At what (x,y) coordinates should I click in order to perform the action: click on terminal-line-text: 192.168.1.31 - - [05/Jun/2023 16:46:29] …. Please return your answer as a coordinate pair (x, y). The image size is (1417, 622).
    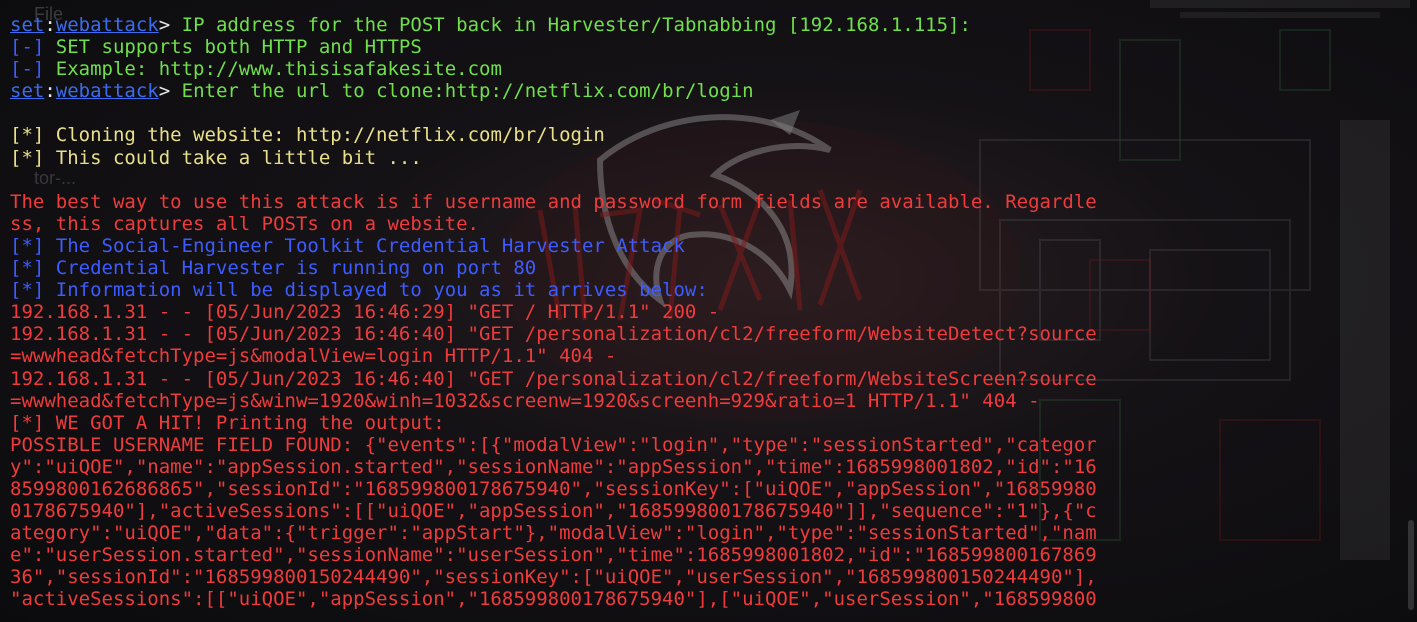
    Looking at the image, I should click on (365, 312).